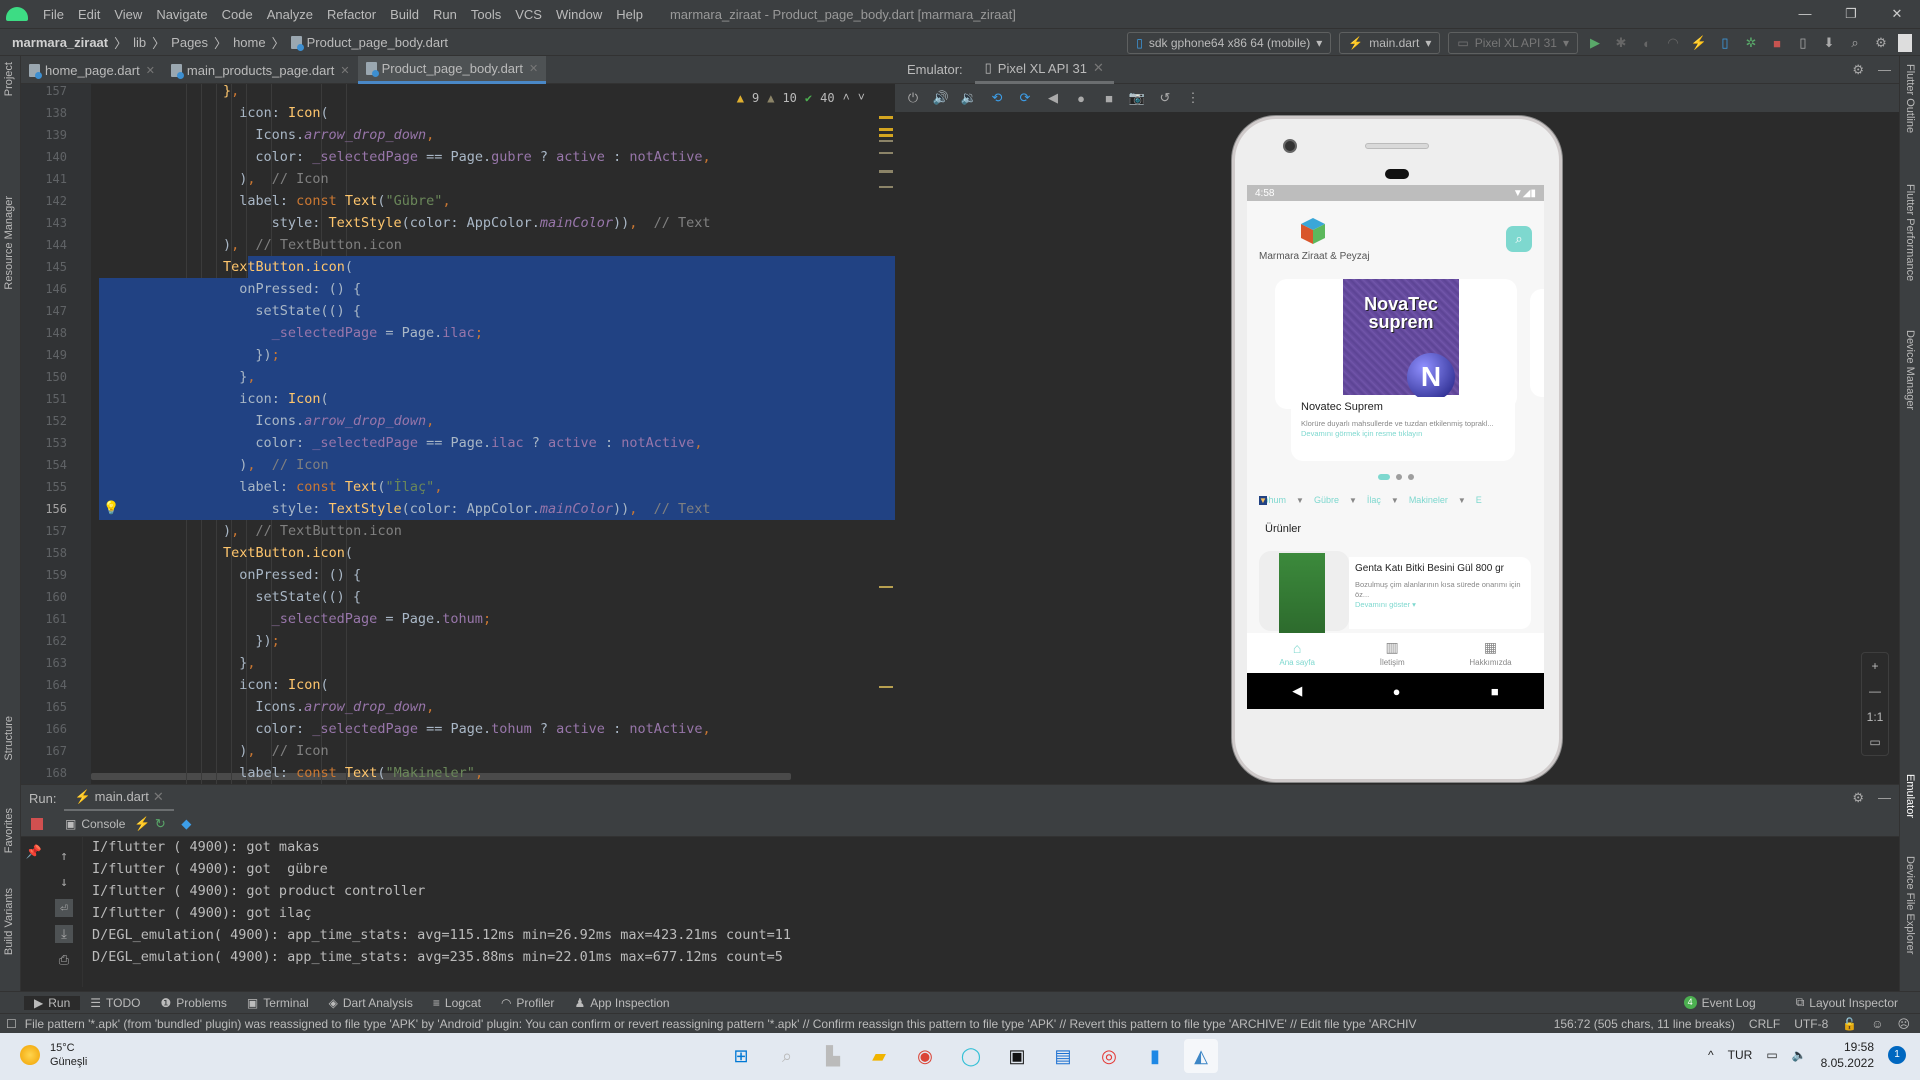  Describe the element at coordinates (9, 830) in the screenshot. I see `tool-favorites: Favorites` at that location.